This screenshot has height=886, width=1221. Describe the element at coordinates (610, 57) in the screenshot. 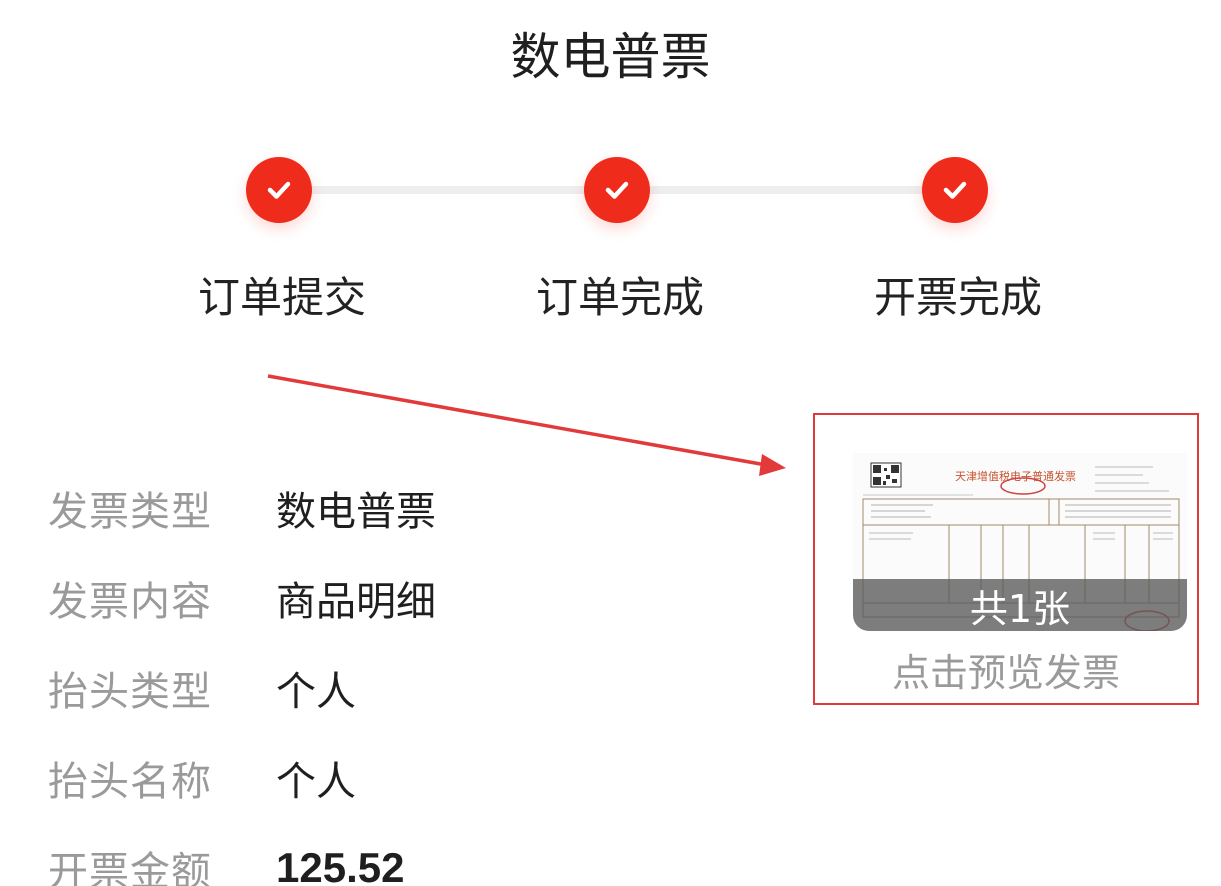

I see `page-title: 数电普票` at that location.